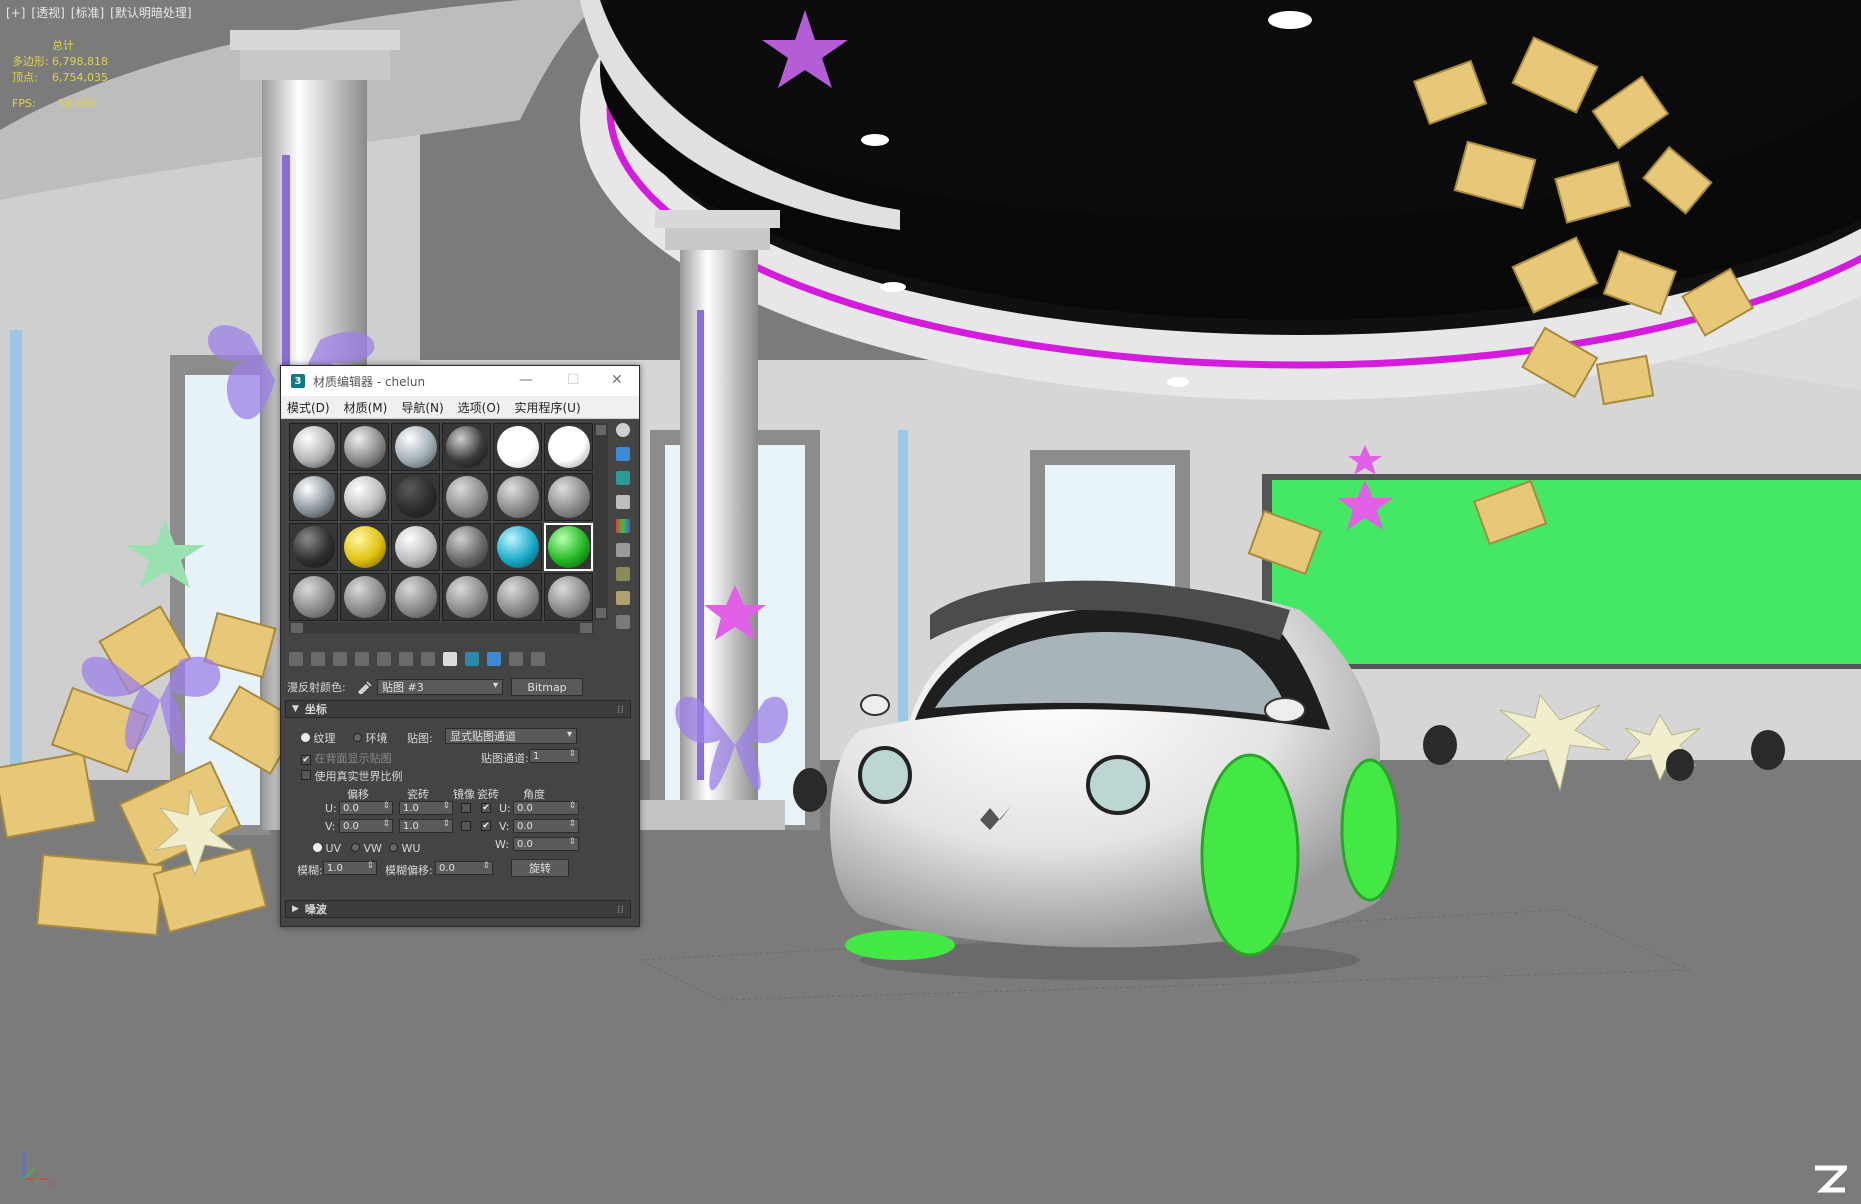 This screenshot has height=1204, width=1861. What do you see at coordinates (362, 659) in the screenshot?
I see `reset-map-icon` at bounding box center [362, 659].